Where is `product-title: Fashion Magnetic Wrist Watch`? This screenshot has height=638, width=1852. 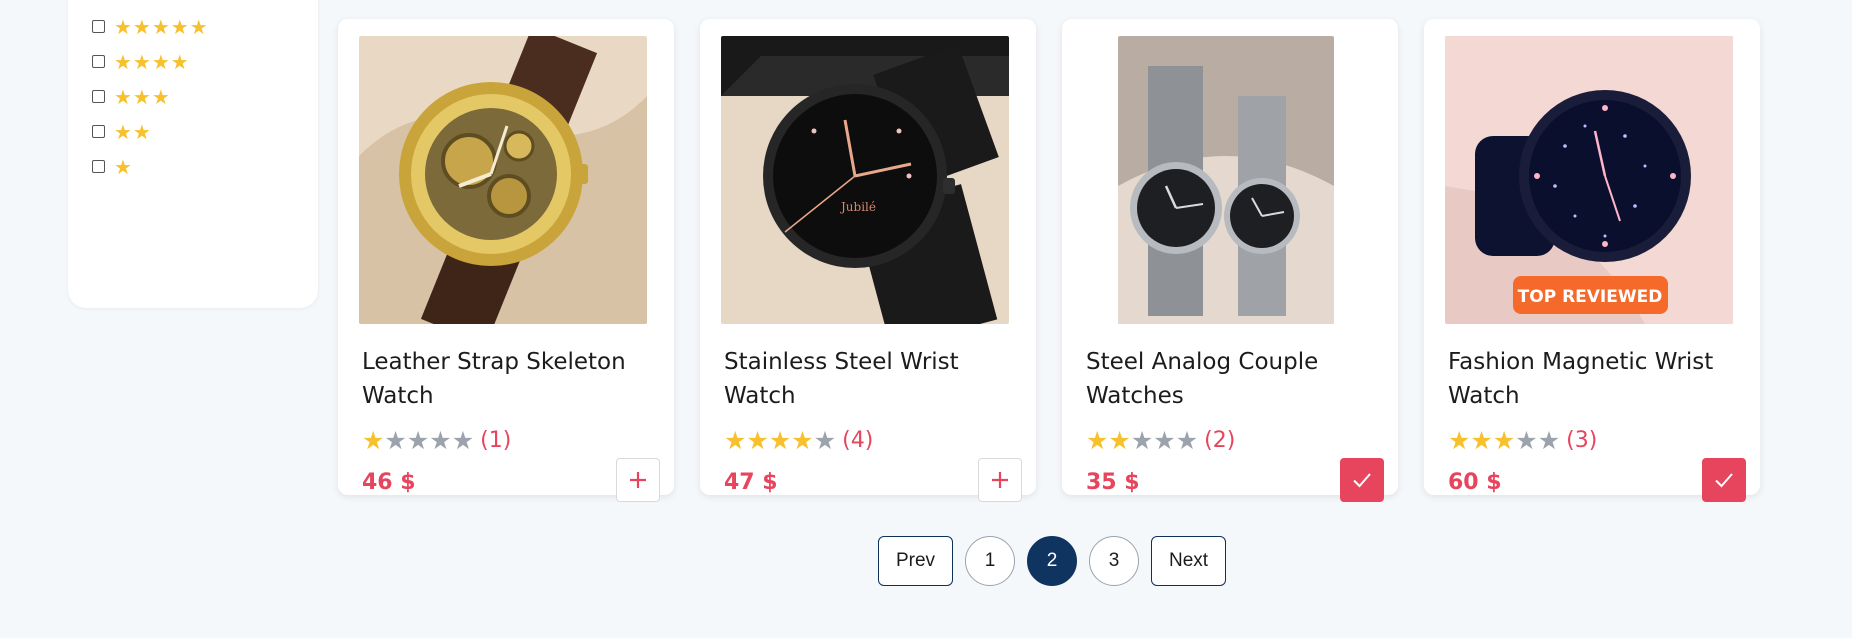
product-title: Fashion Magnetic Wrist Watch is located at coordinates (1598, 379).